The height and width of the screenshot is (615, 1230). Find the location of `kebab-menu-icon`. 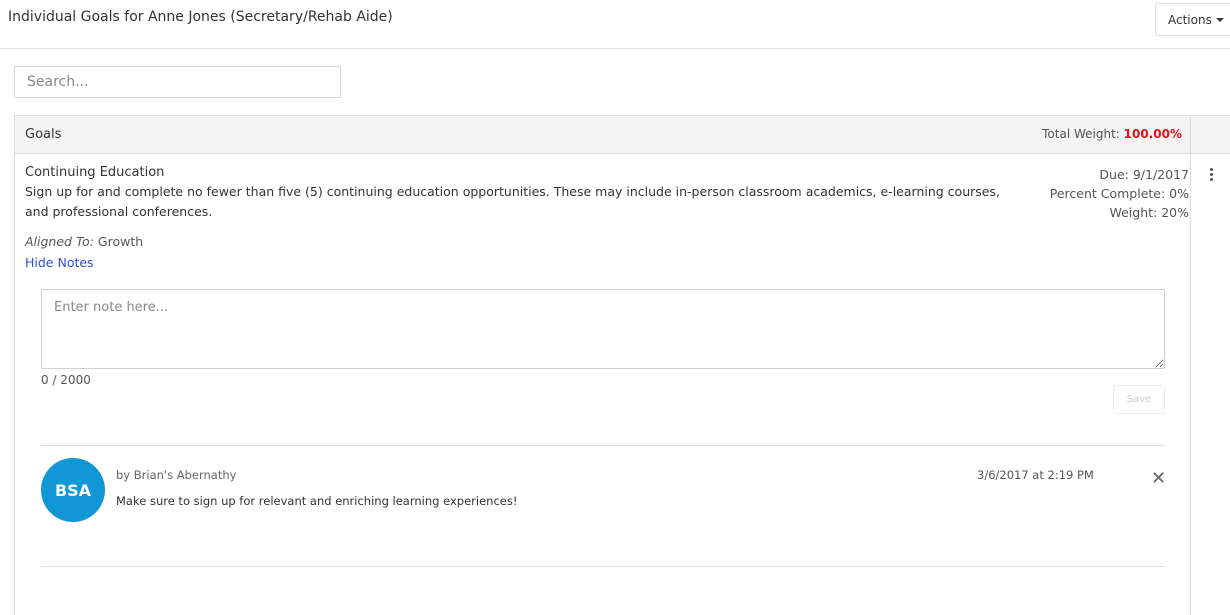

kebab-menu-icon is located at coordinates (1212, 176).